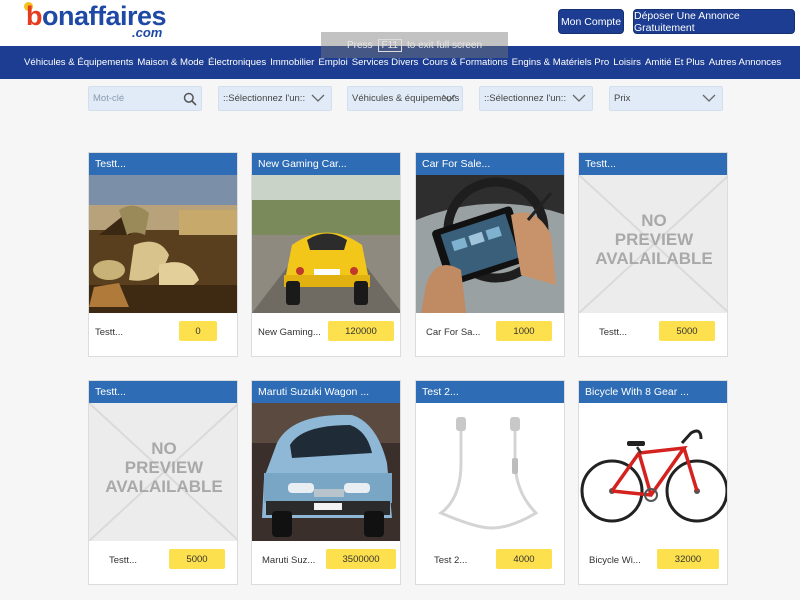 The height and width of the screenshot is (600, 800). I want to click on subcategory-select: ::Sélectionnez l'un::, so click(275, 98).